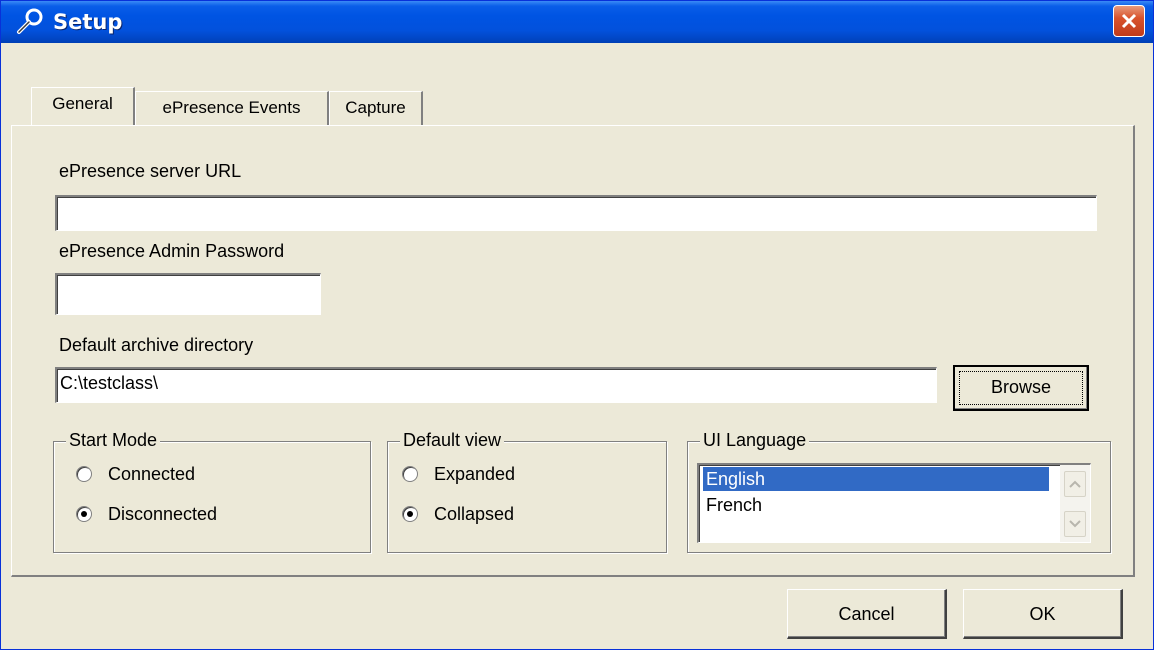 The width and height of the screenshot is (1154, 650). What do you see at coordinates (876, 479) in the screenshot?
I see `language-item-english: English` at bounding box center [876, 479].